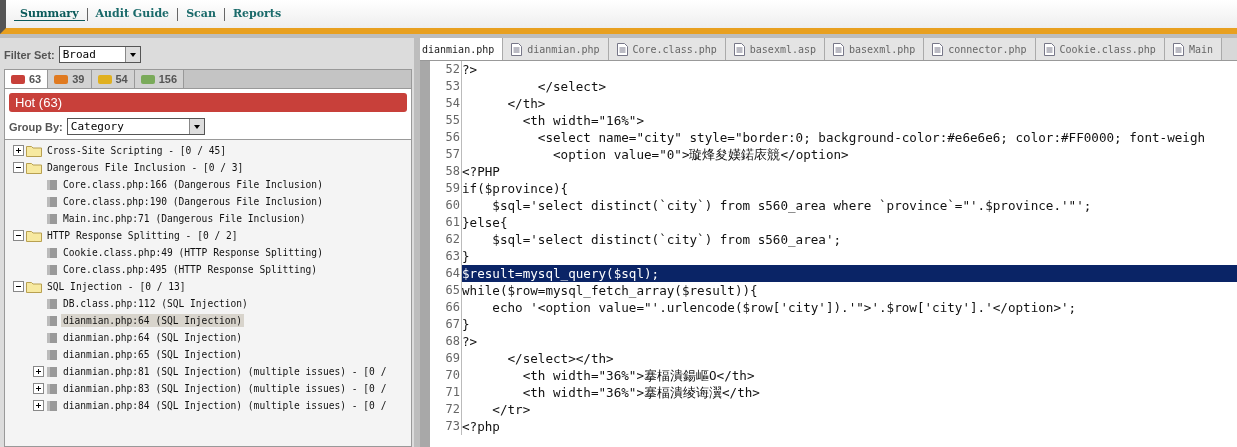  What do you see at coordinates (225, 388) in the screenshot?
I see `tree-item: dianmian.php:83 (SQL Injection) (multiple issues) - [0 /` at bounding box center [225, 388].